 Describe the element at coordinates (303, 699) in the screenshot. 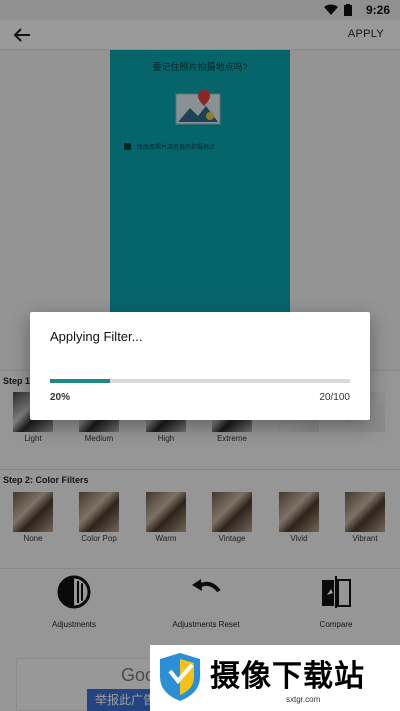

I see `watermark-url: sxtgr.com` at that location.